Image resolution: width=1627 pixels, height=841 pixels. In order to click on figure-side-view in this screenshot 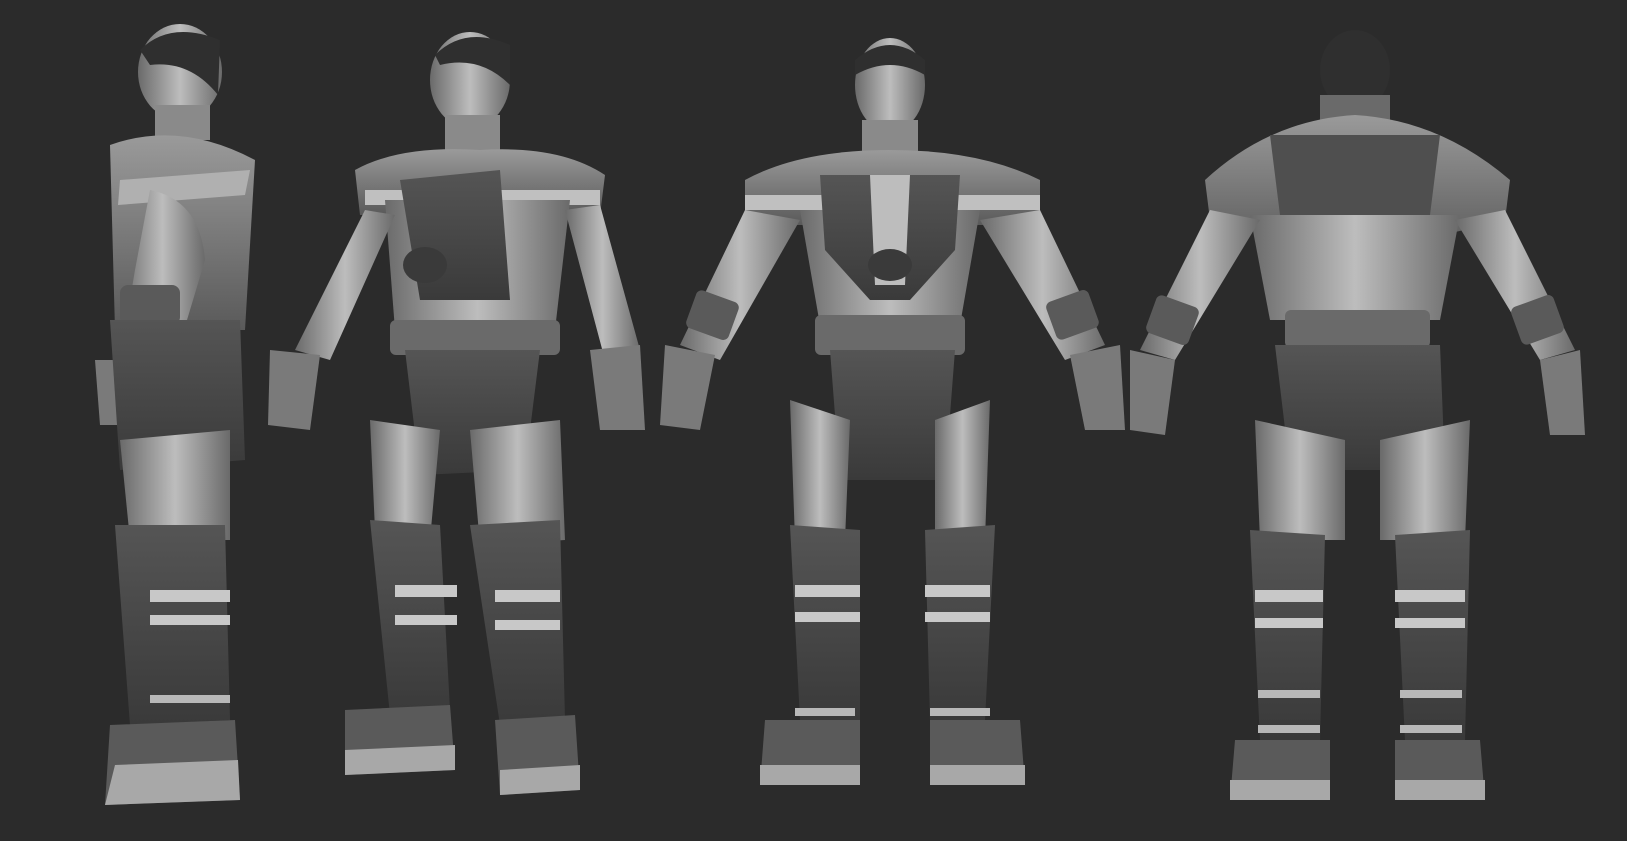, I will do `click(175, 414)`.